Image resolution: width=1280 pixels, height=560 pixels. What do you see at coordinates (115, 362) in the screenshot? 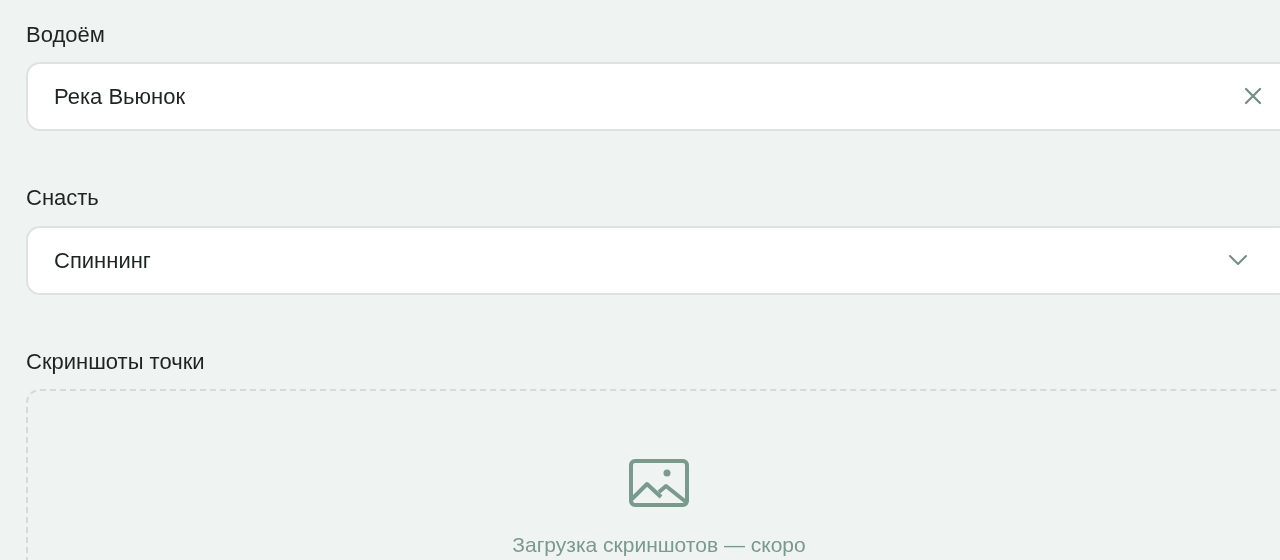
I see `section-label: Скриншоты точки` at bounding box center [115, 362].